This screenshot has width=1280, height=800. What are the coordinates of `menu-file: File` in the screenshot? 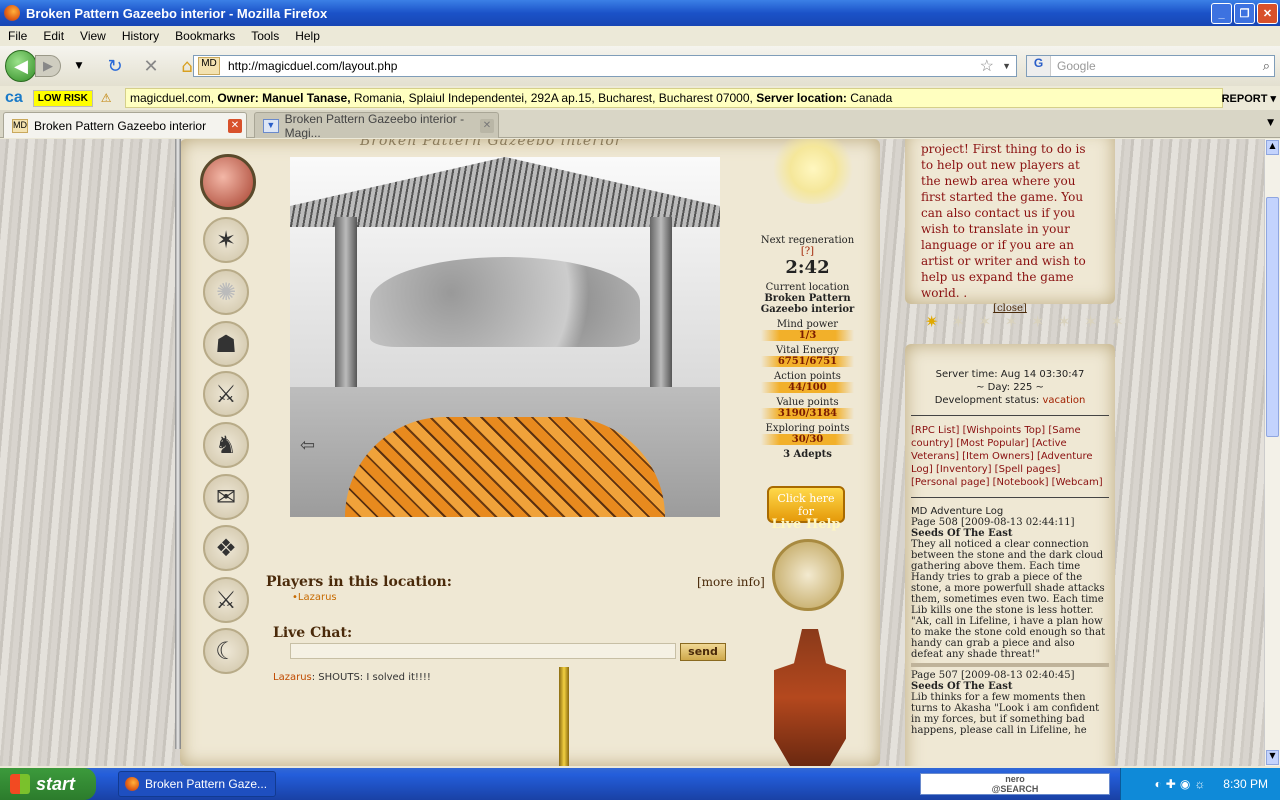 It's located at (17, 36).